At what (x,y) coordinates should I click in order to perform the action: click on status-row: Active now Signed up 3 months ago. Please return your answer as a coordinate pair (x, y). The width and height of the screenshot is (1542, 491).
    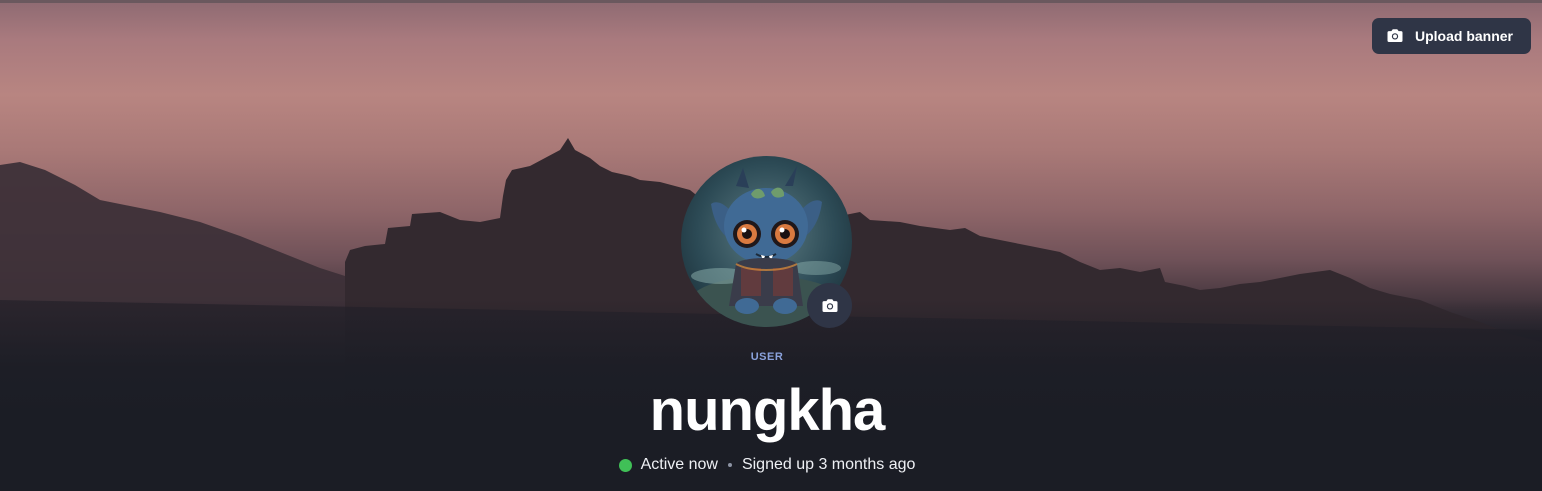
    Looking at the image, I should click on (767, 465).